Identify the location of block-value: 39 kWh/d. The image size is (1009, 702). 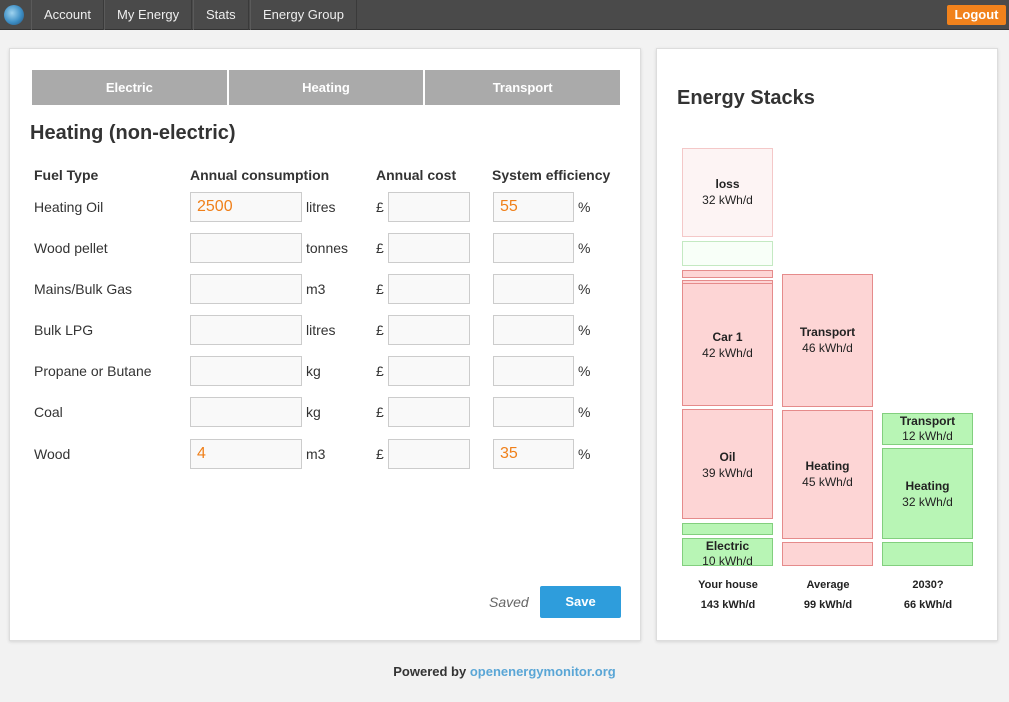
(727, 473).